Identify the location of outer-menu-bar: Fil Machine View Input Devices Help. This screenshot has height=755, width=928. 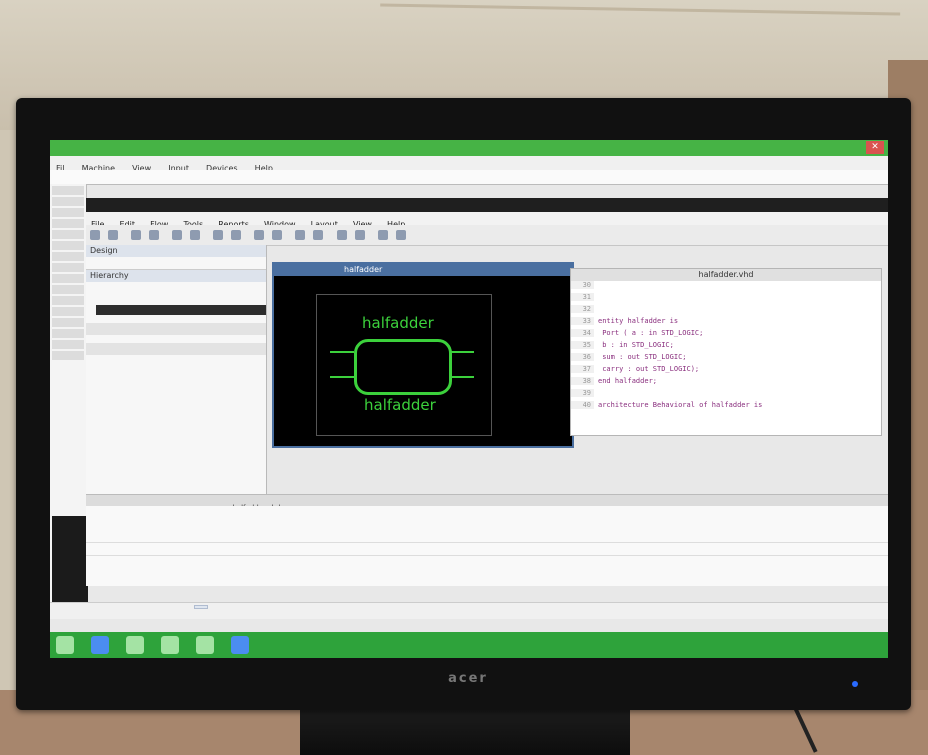
(469, 164).